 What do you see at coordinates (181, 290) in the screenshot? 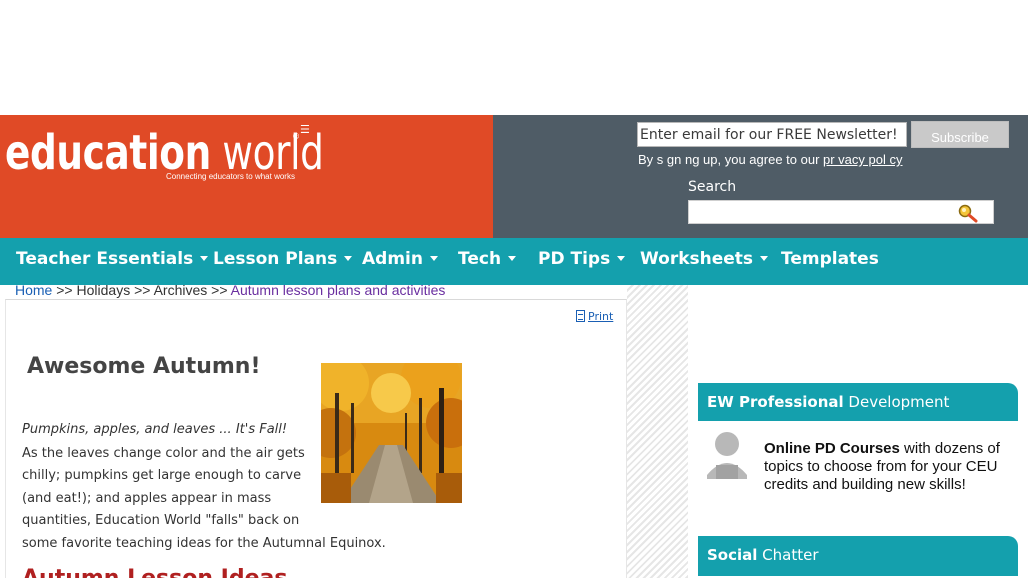
I see `breadcrumb-archives: Archives` at bounding box center [181, 290].